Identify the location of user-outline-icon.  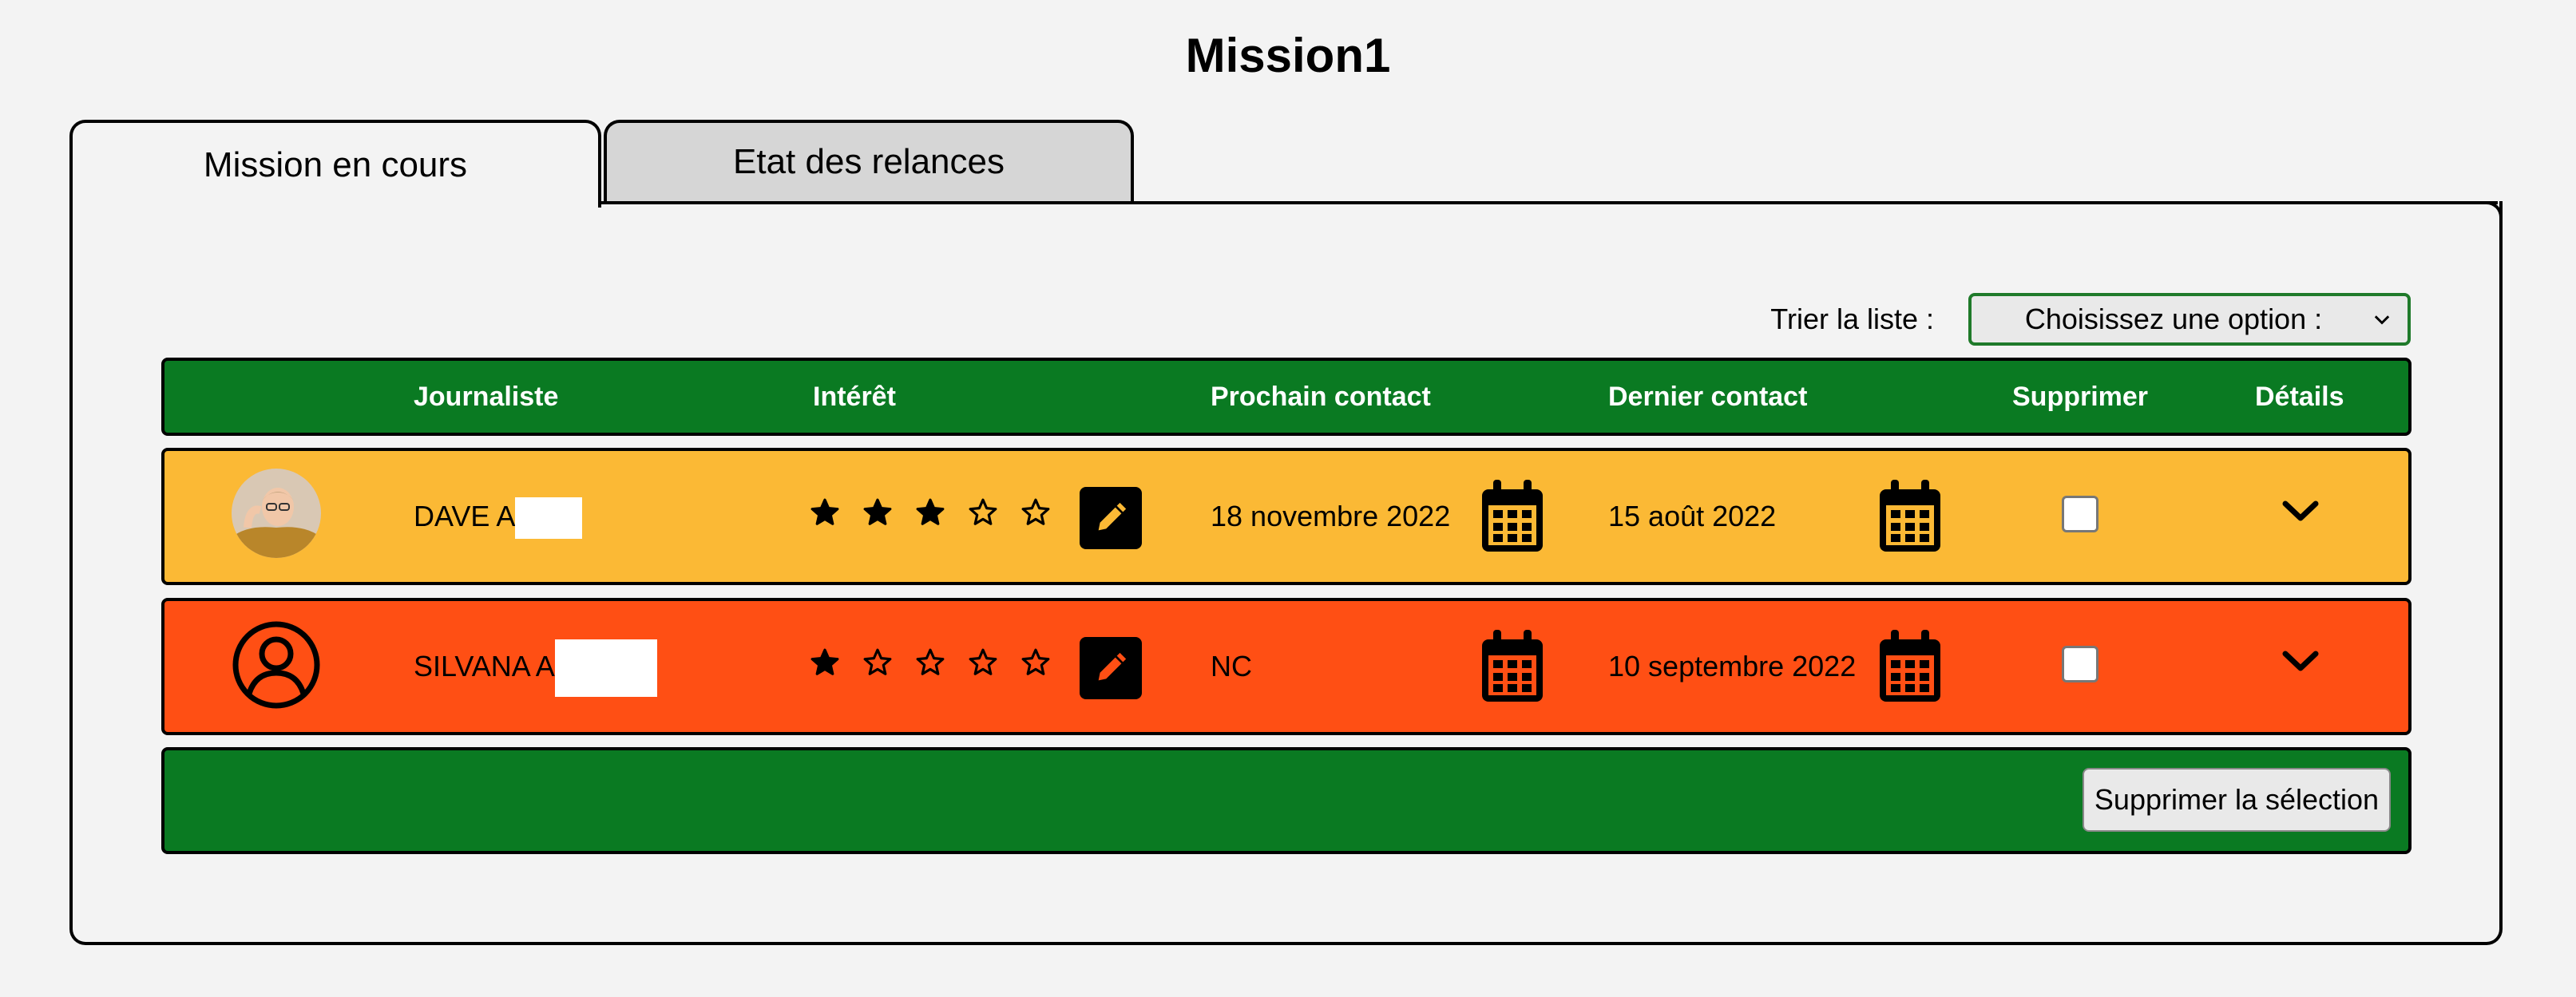
(276, 665).